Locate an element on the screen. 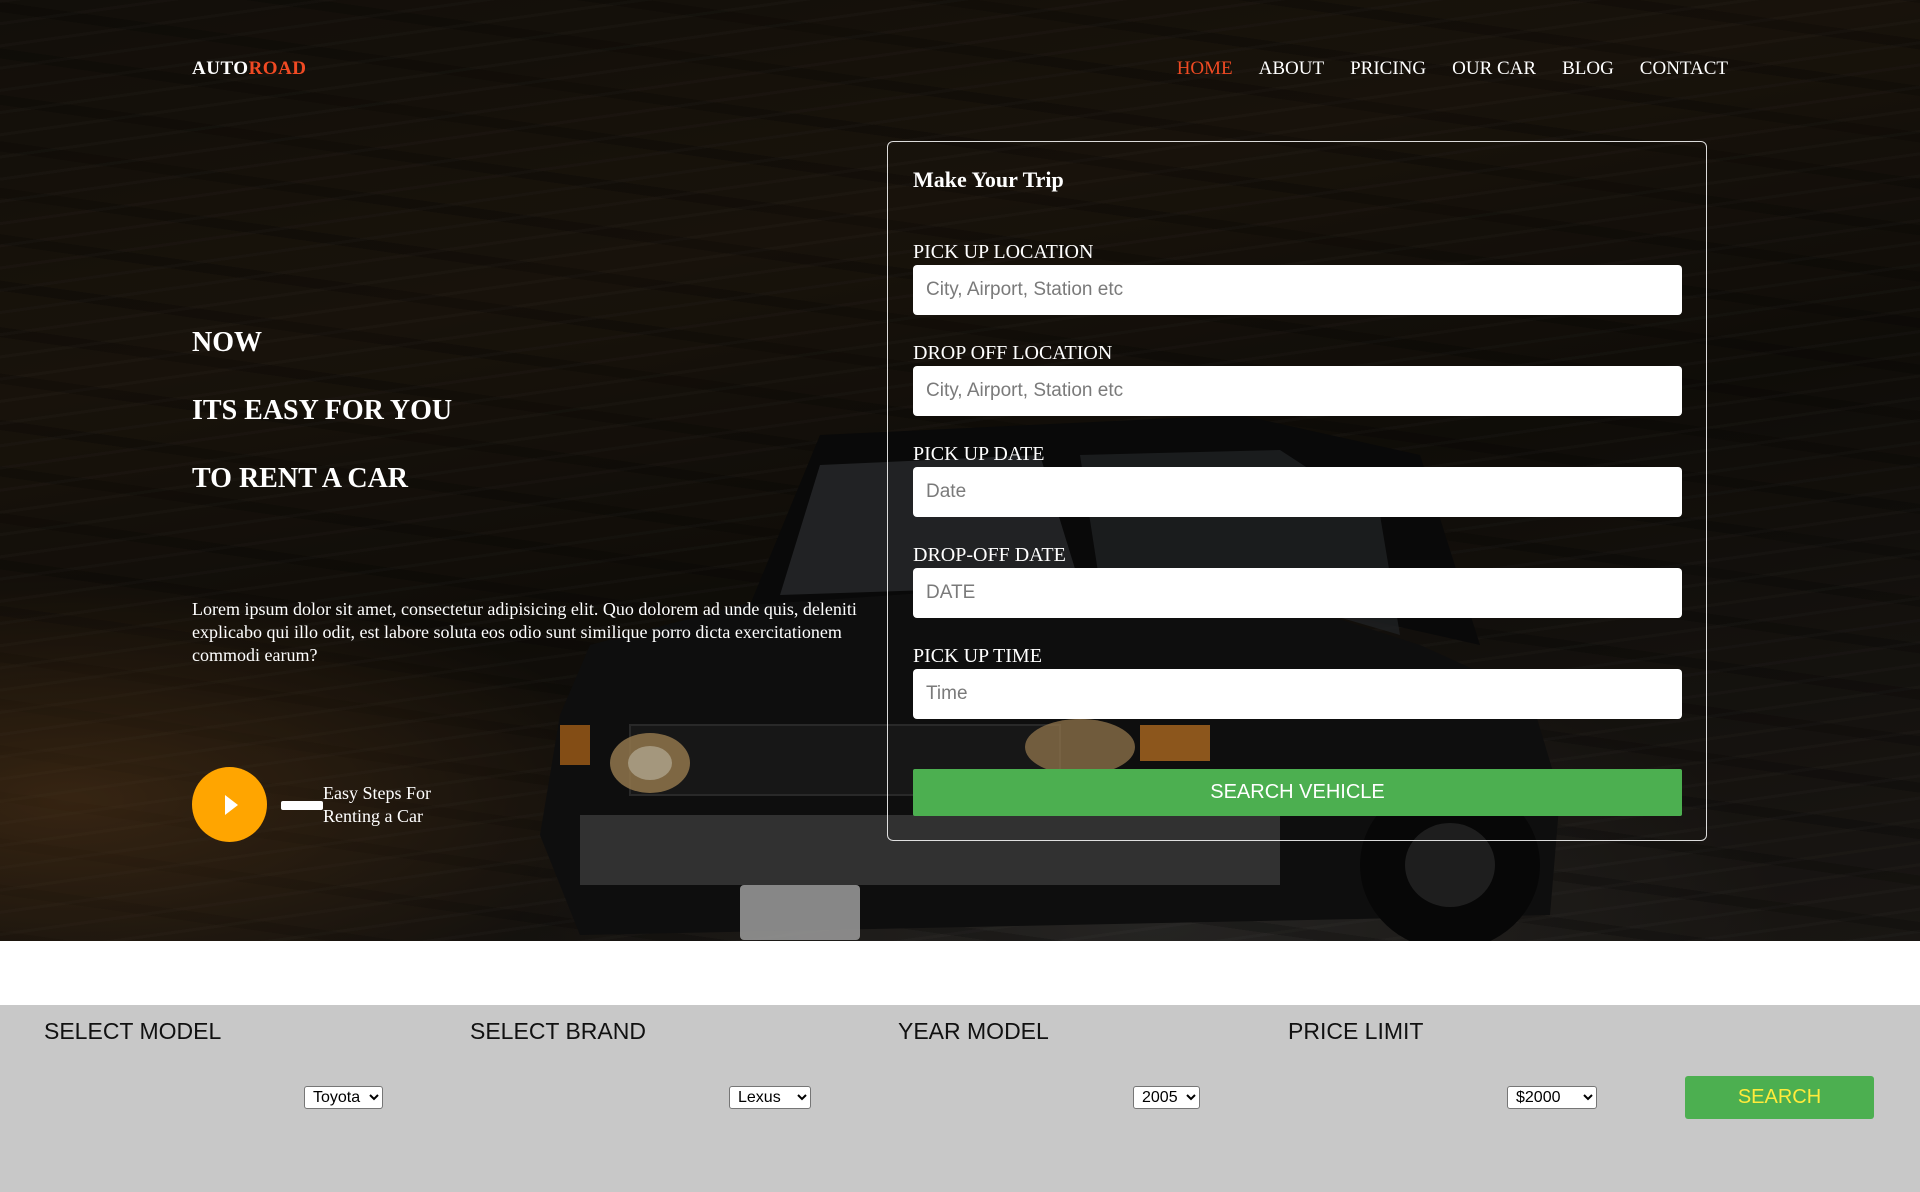 Image resolution: width=1920 pixels, height=1192 pixels. nav-pricing: PRICING is located at coordinates (1388, 69).